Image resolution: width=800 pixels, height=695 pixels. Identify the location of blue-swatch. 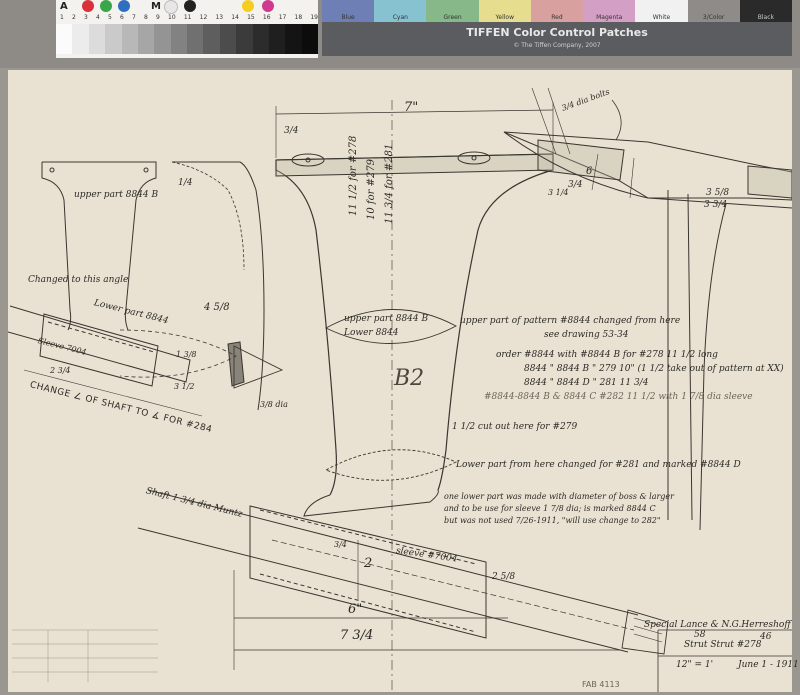
(124, 6).